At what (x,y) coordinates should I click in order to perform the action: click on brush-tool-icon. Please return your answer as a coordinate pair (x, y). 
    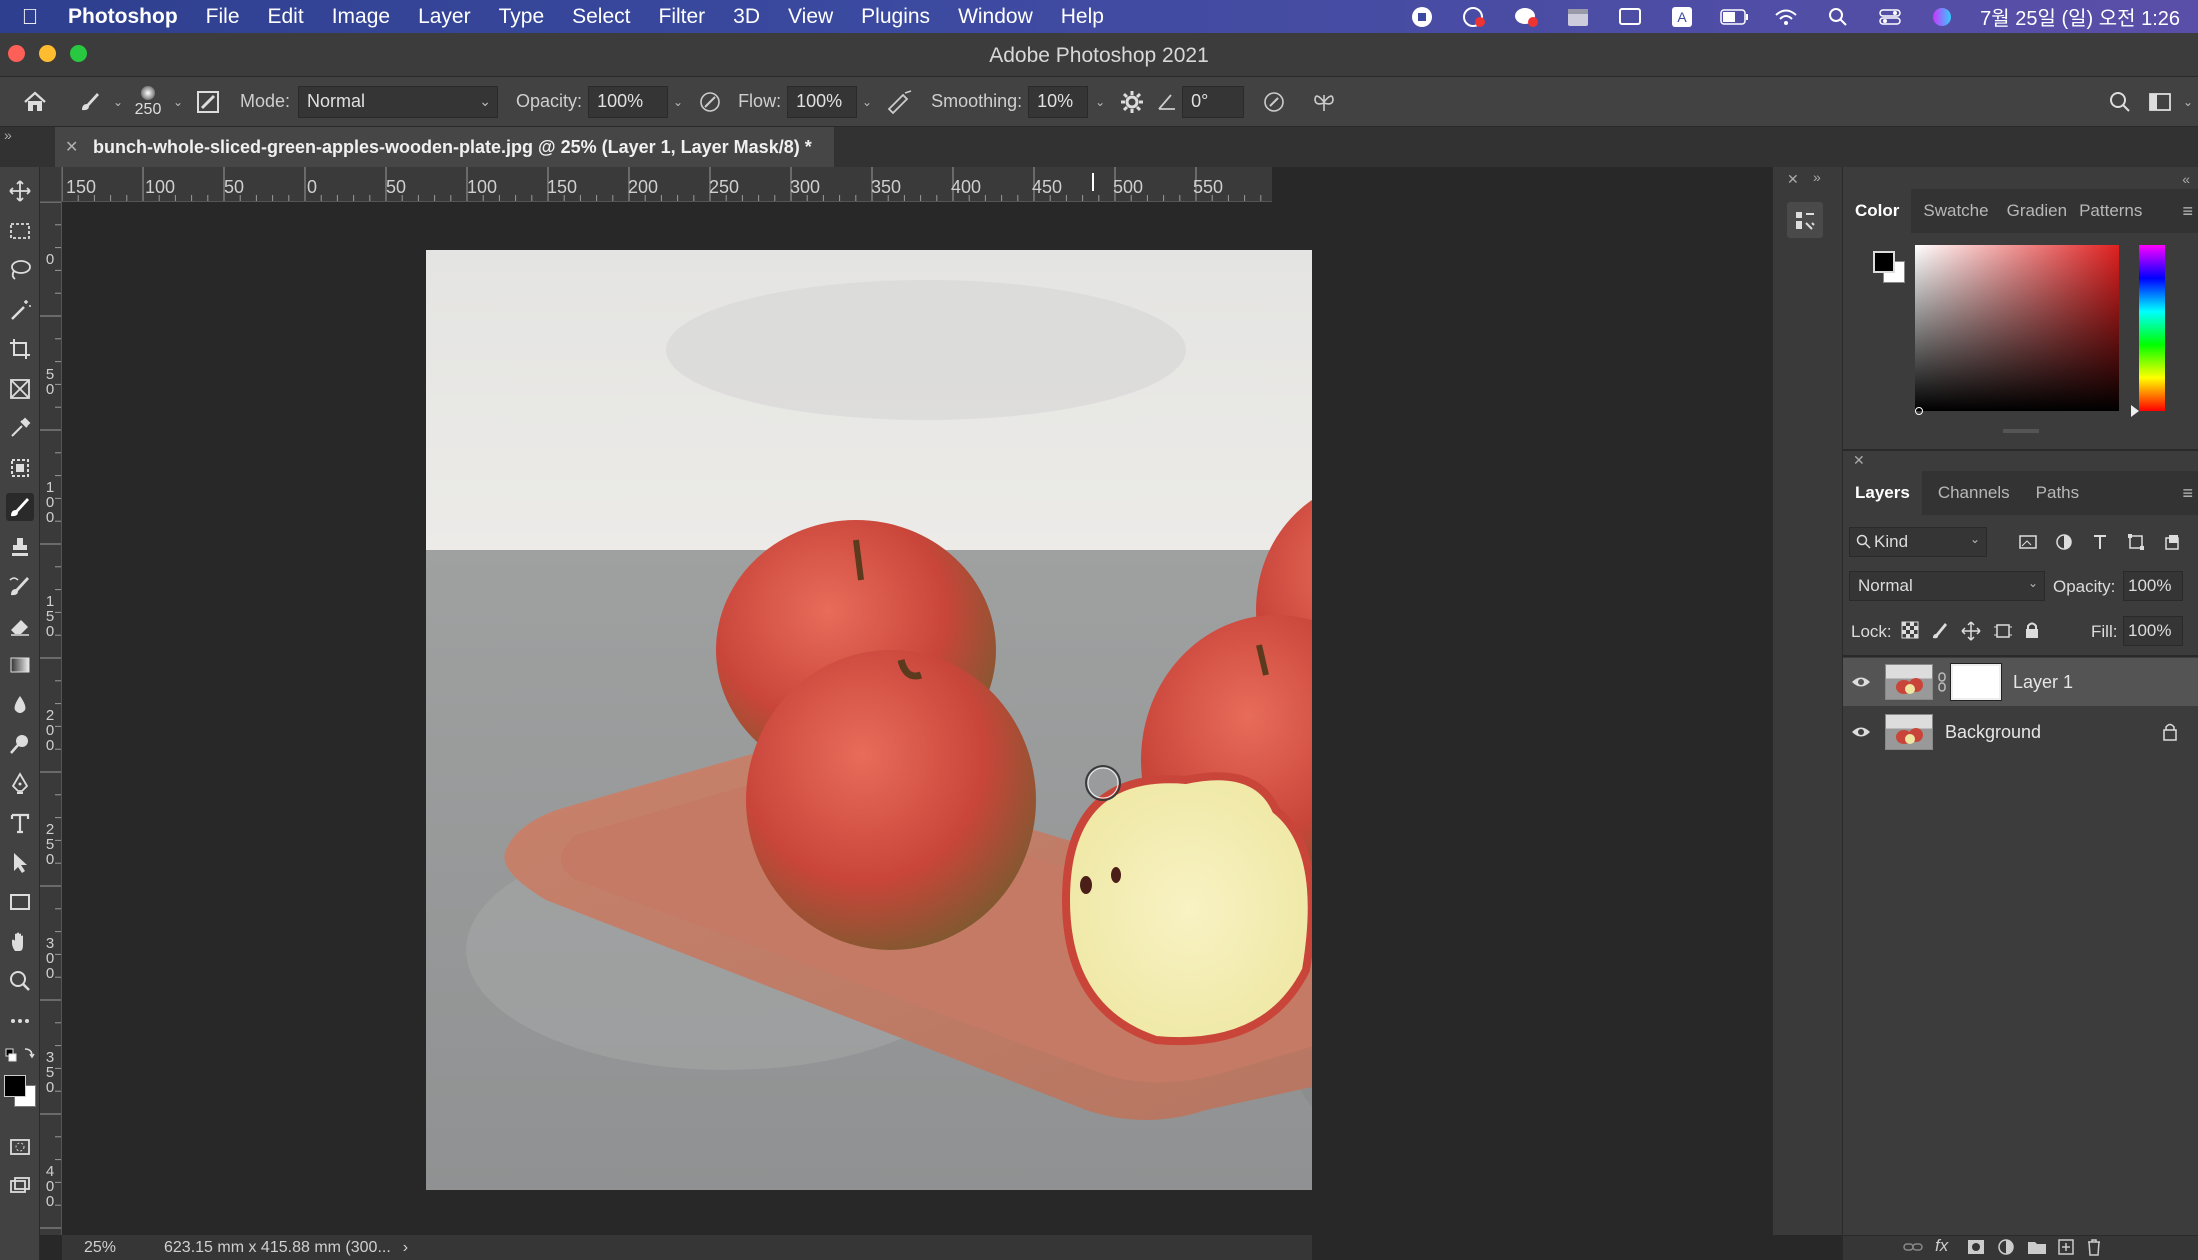
    Looking at the image, I should click on (20, 507).